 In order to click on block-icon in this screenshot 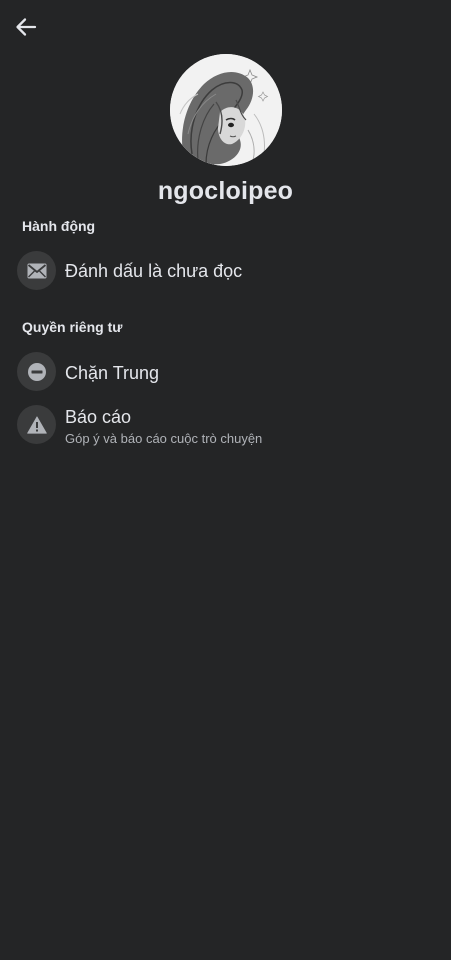, I will do `click(36, 371)`.